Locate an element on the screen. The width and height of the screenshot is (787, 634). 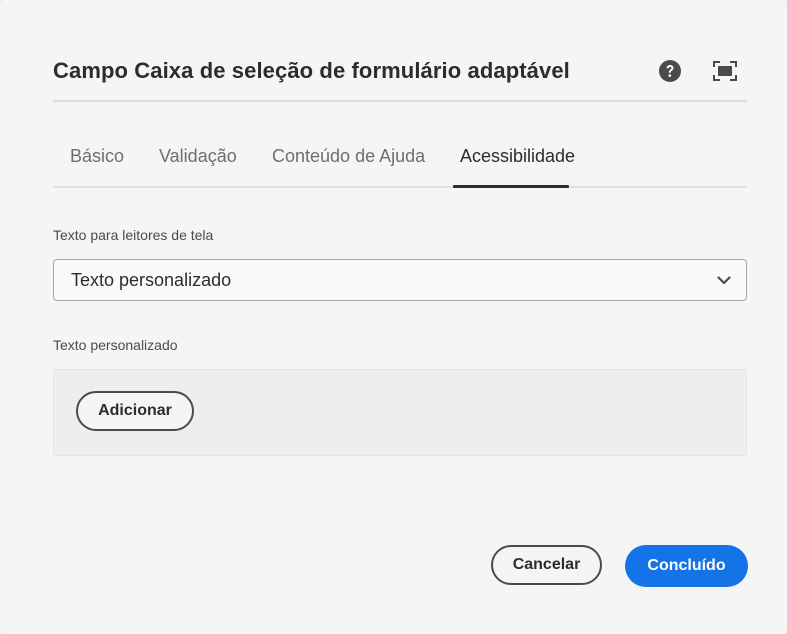
screen-reader-select: Texto personalizado is located at coordinates (400, 280).